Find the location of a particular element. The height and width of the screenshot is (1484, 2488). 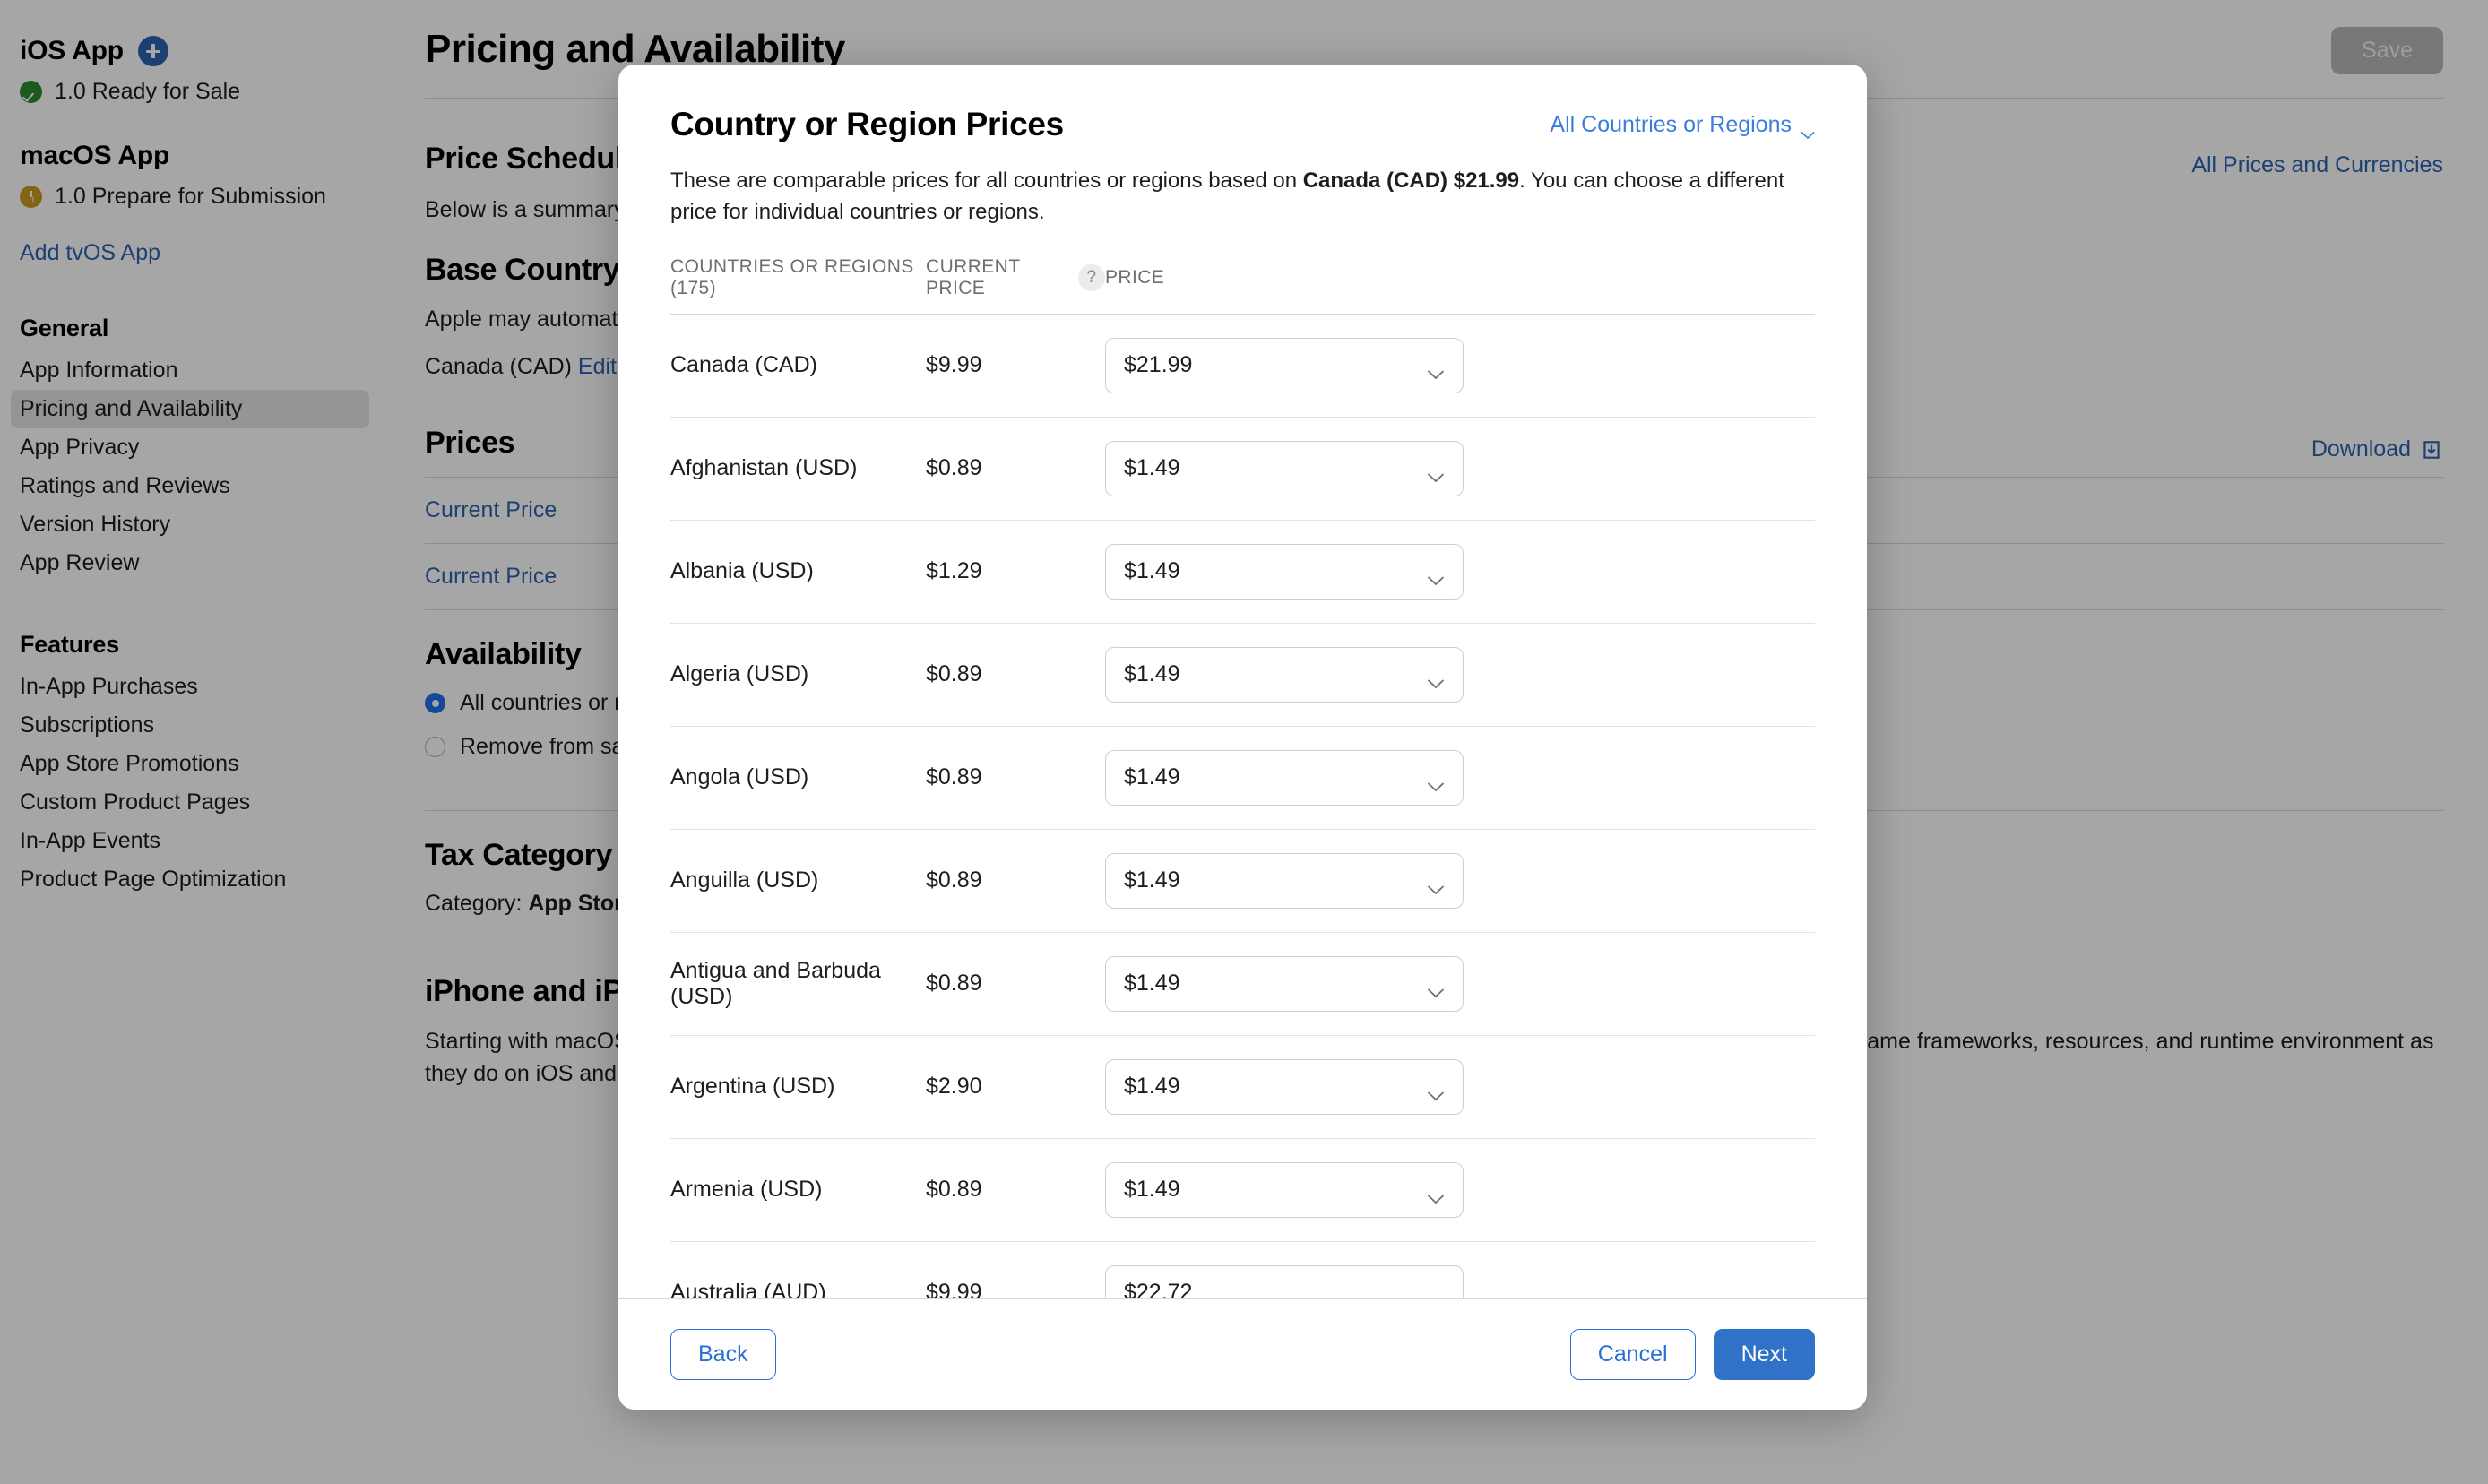

cell-country: Australia (AUD) is located at coordinates (748, 1289).